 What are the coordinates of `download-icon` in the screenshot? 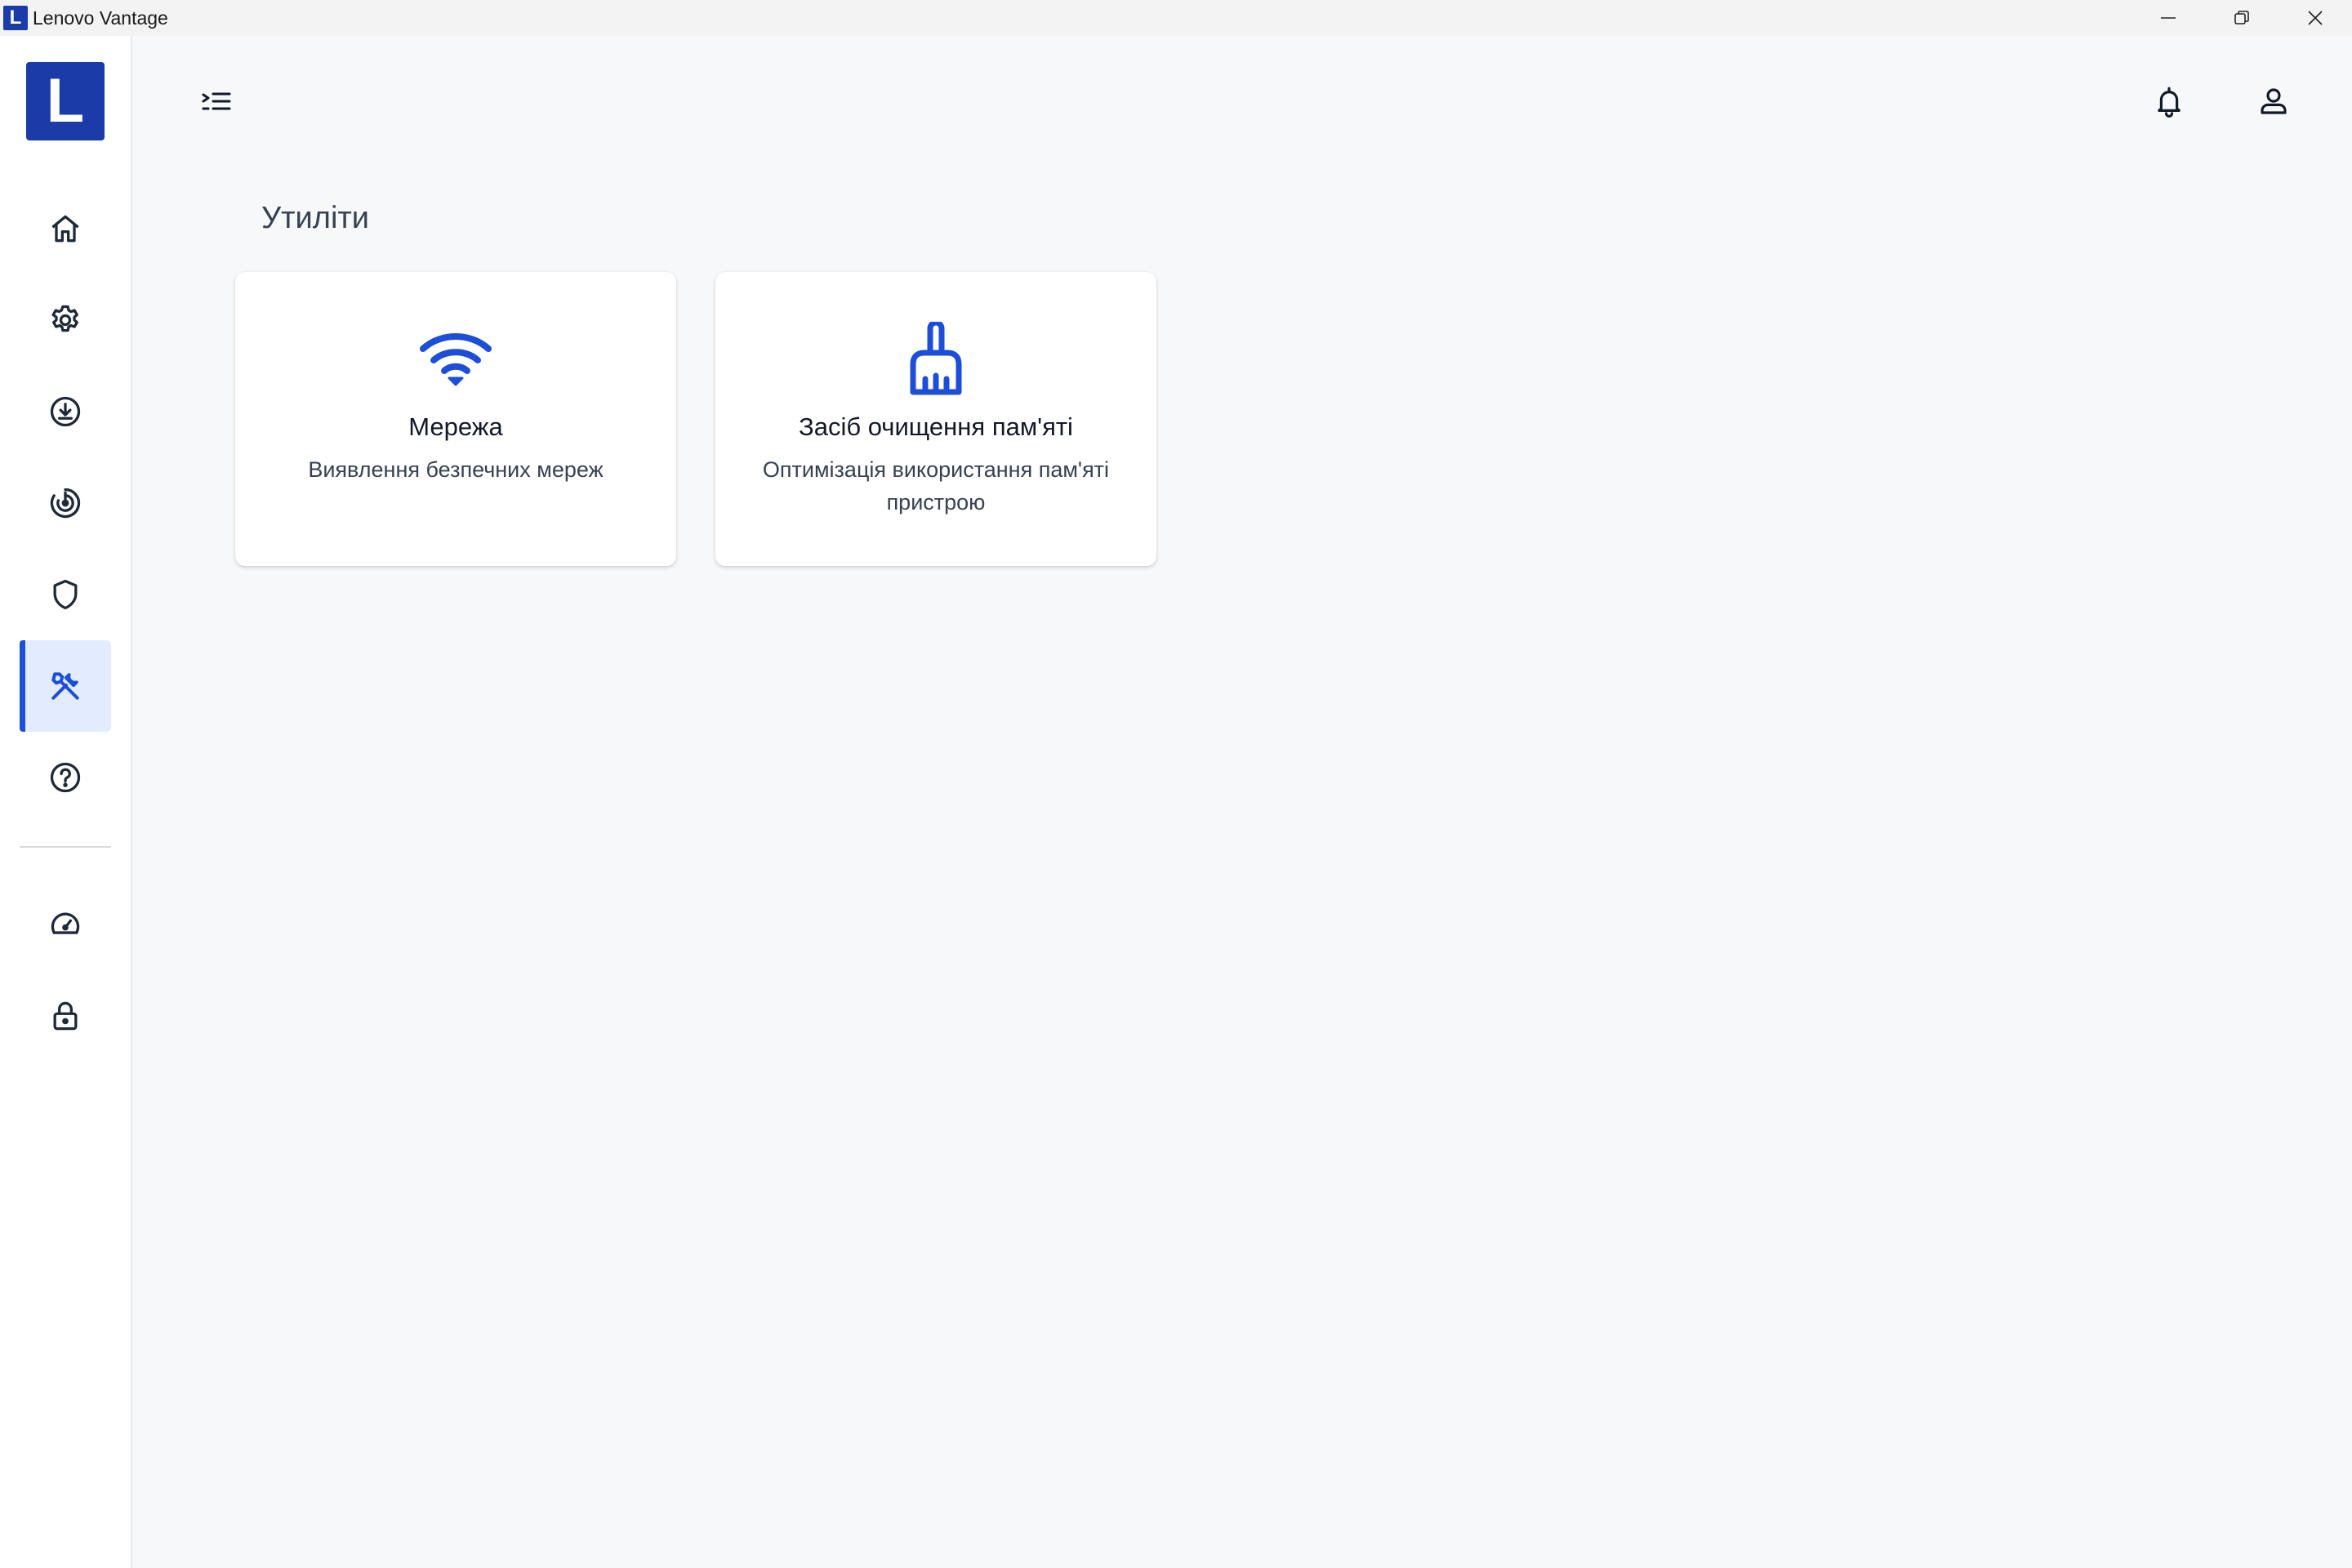 It's located at (65, 411).